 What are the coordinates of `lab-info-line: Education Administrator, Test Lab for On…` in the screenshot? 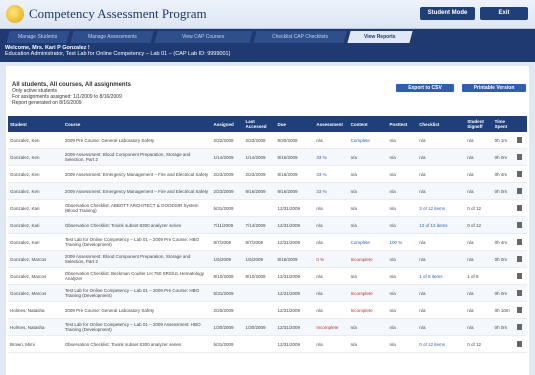 It's located at (118, 54).